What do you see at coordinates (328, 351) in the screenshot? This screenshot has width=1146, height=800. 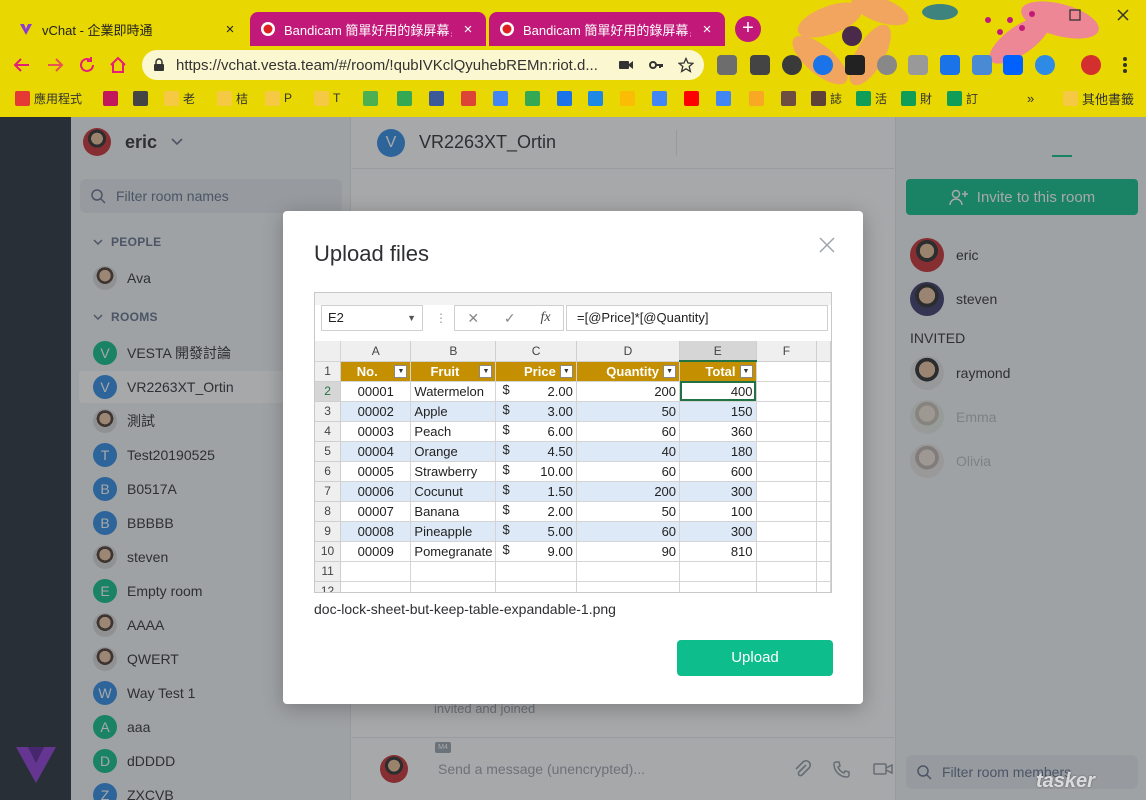 I see `corner-cell` at bounding box center [328, 351].